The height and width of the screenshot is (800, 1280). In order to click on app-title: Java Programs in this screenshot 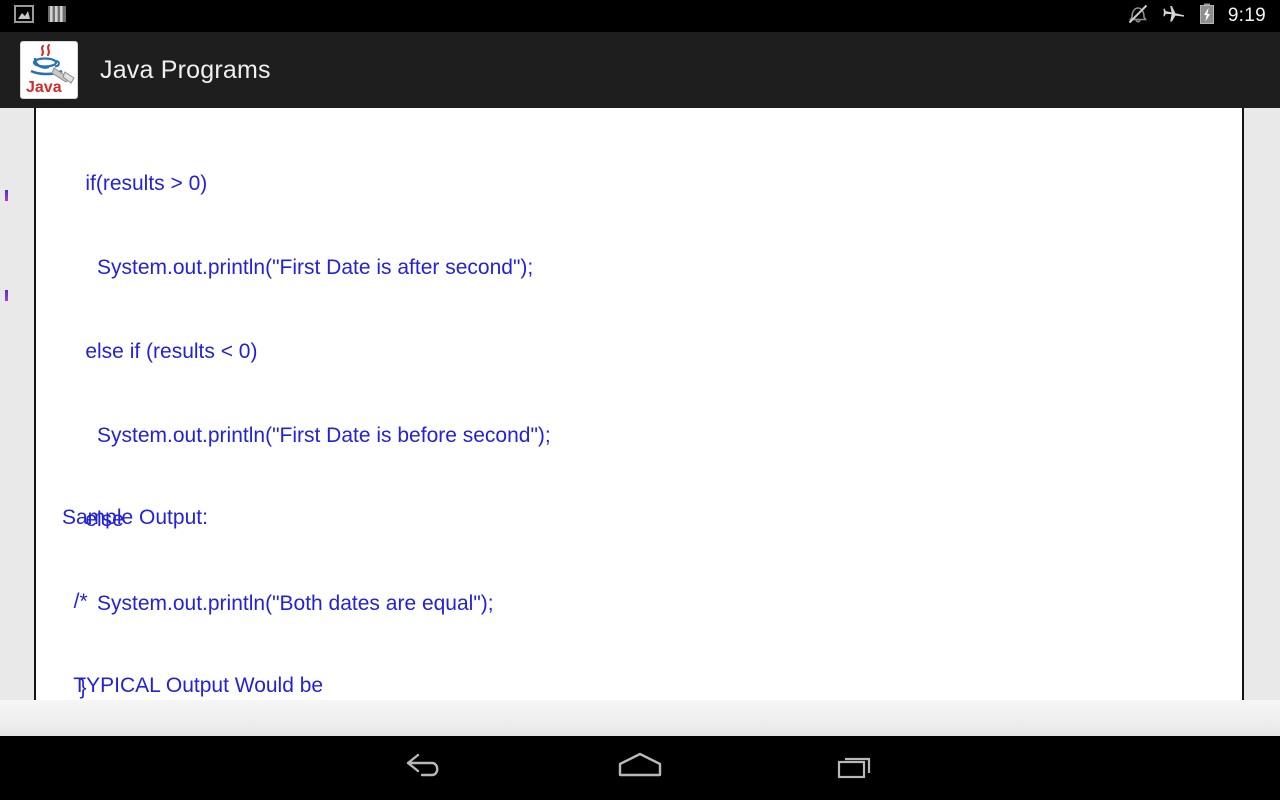, I will do `click(185, 69)`.